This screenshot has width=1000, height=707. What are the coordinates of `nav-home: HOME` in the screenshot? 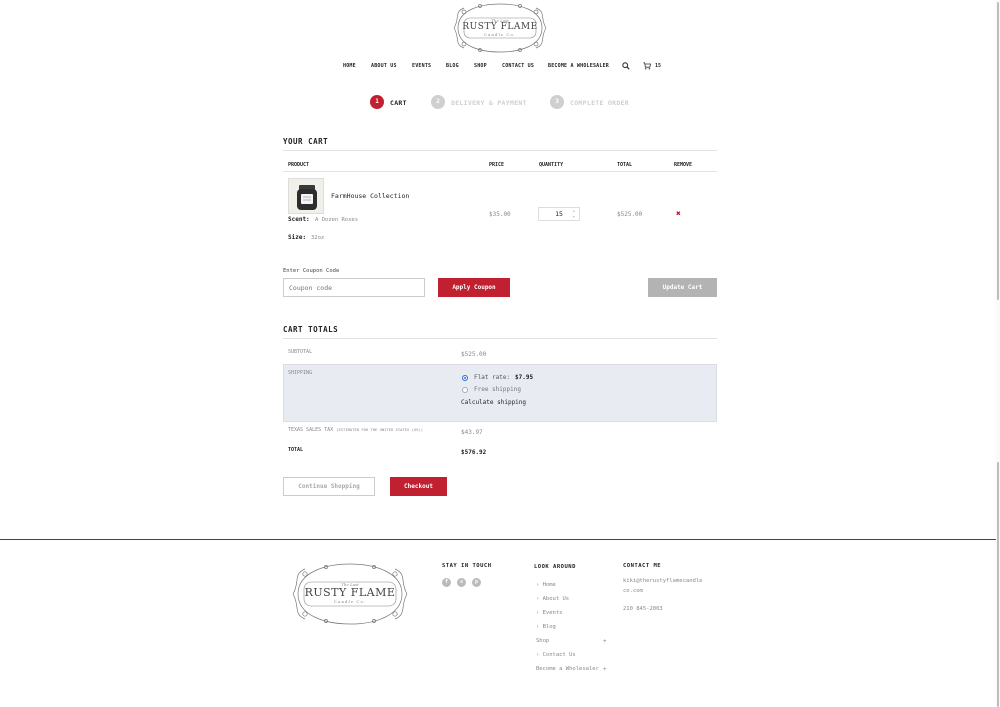 It's located at (349, 66).